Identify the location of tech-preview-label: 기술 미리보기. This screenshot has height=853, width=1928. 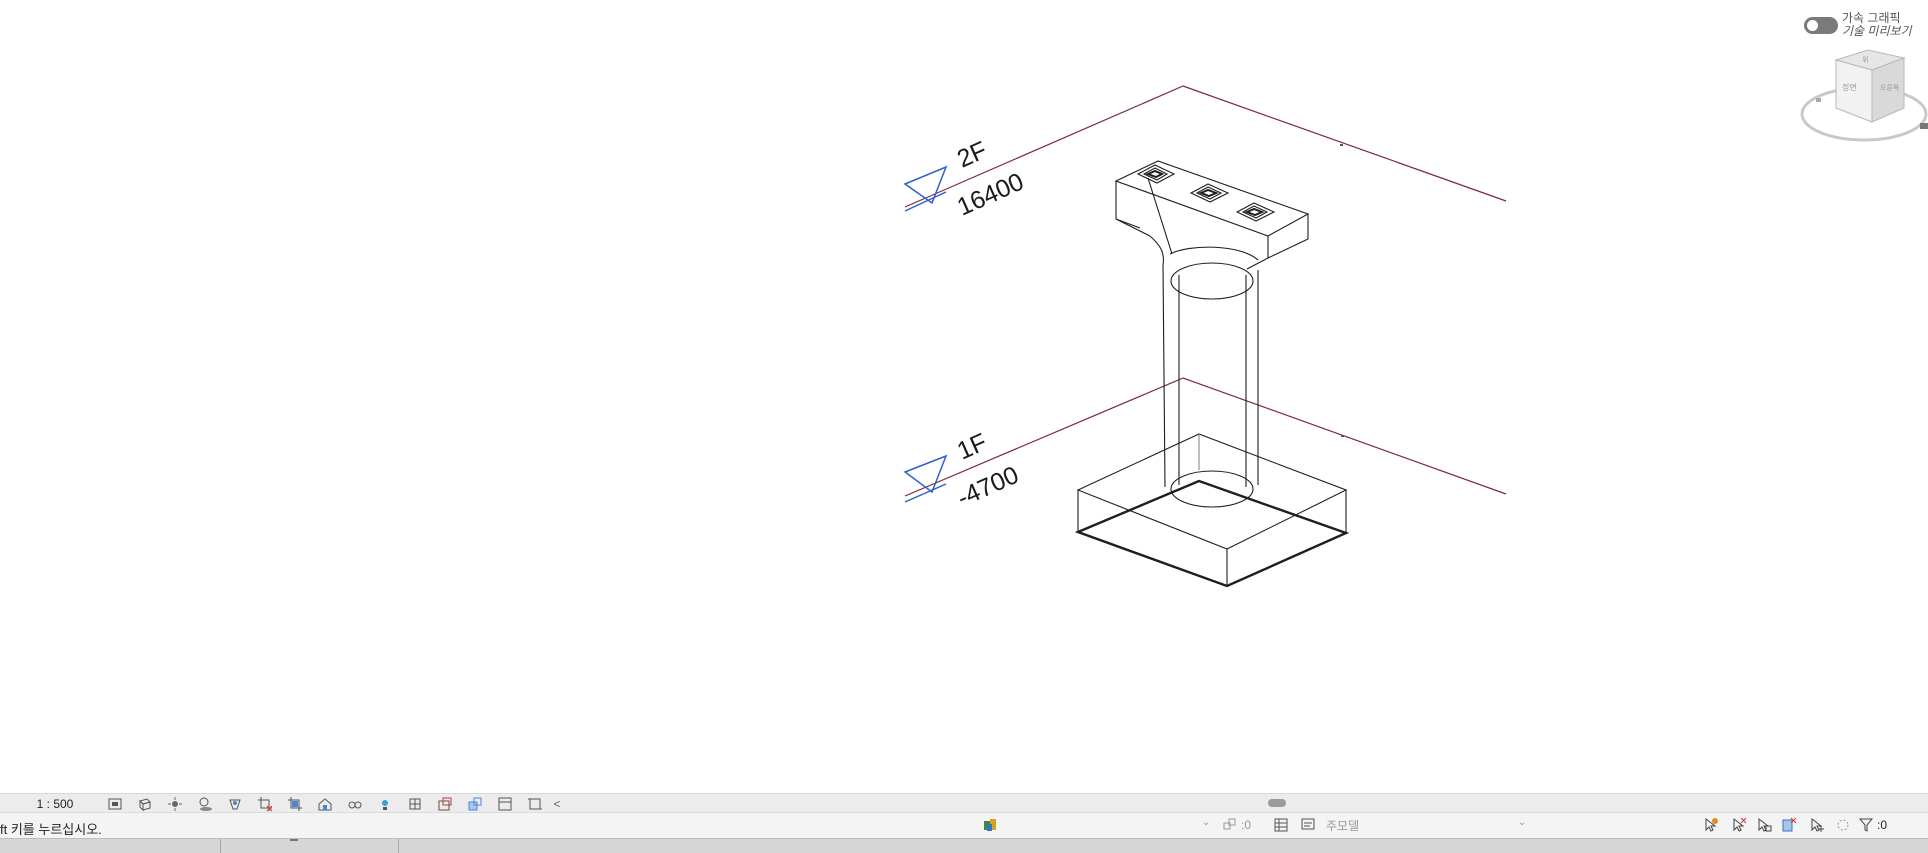
(1877, 31).